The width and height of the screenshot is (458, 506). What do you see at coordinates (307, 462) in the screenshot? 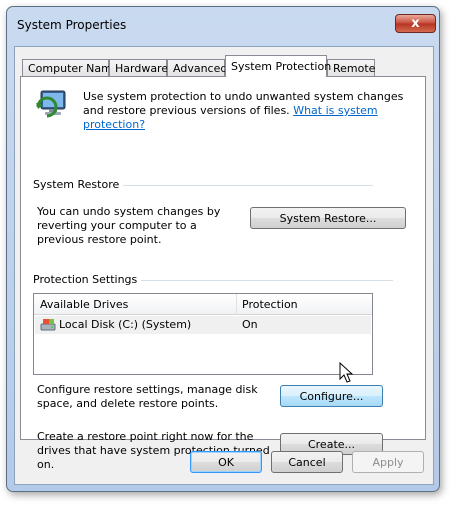
I see `cancel-button: Cancel` at bounding box center [307, 462].